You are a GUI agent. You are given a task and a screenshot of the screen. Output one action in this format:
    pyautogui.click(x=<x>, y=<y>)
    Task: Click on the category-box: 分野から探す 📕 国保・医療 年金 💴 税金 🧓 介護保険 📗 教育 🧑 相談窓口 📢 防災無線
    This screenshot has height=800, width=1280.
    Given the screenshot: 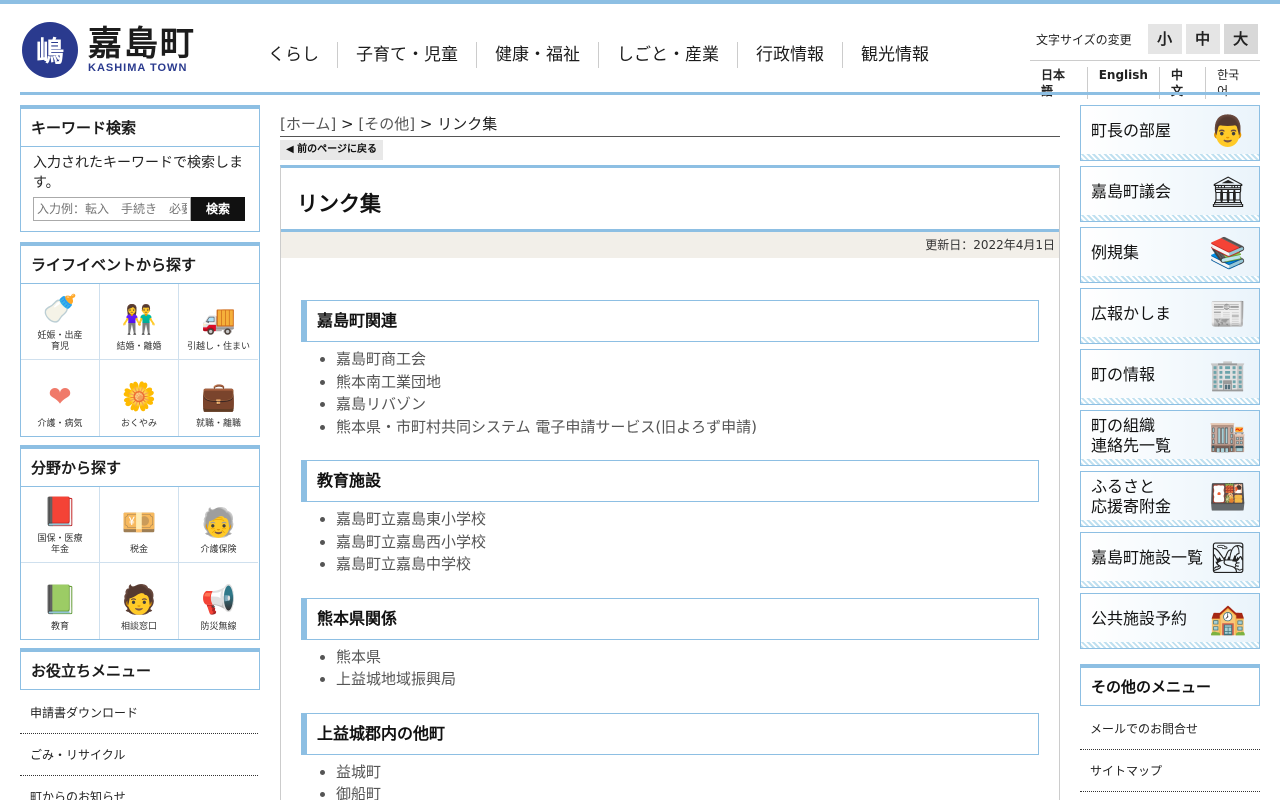 What is the action you would take?
    pyautogui.click(x=140, y=542)
    